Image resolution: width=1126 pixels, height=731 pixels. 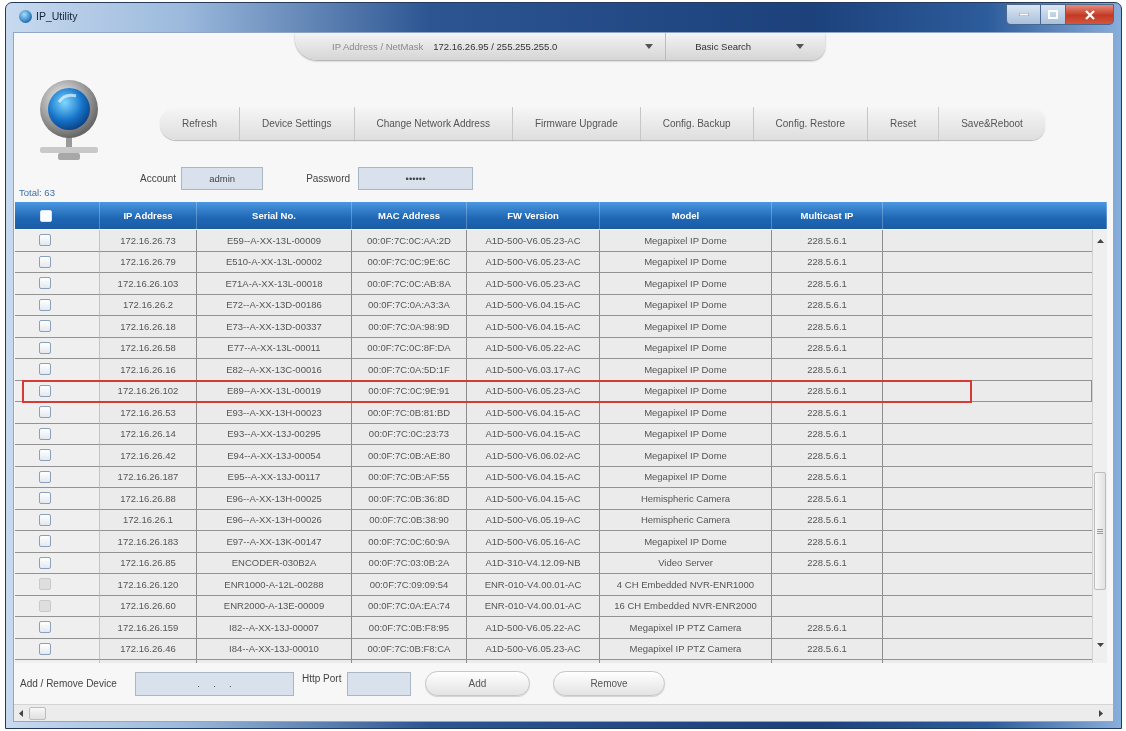 I want to click on table-cell: I82--A-XX-13J-00007, so click(x=274, y=628).